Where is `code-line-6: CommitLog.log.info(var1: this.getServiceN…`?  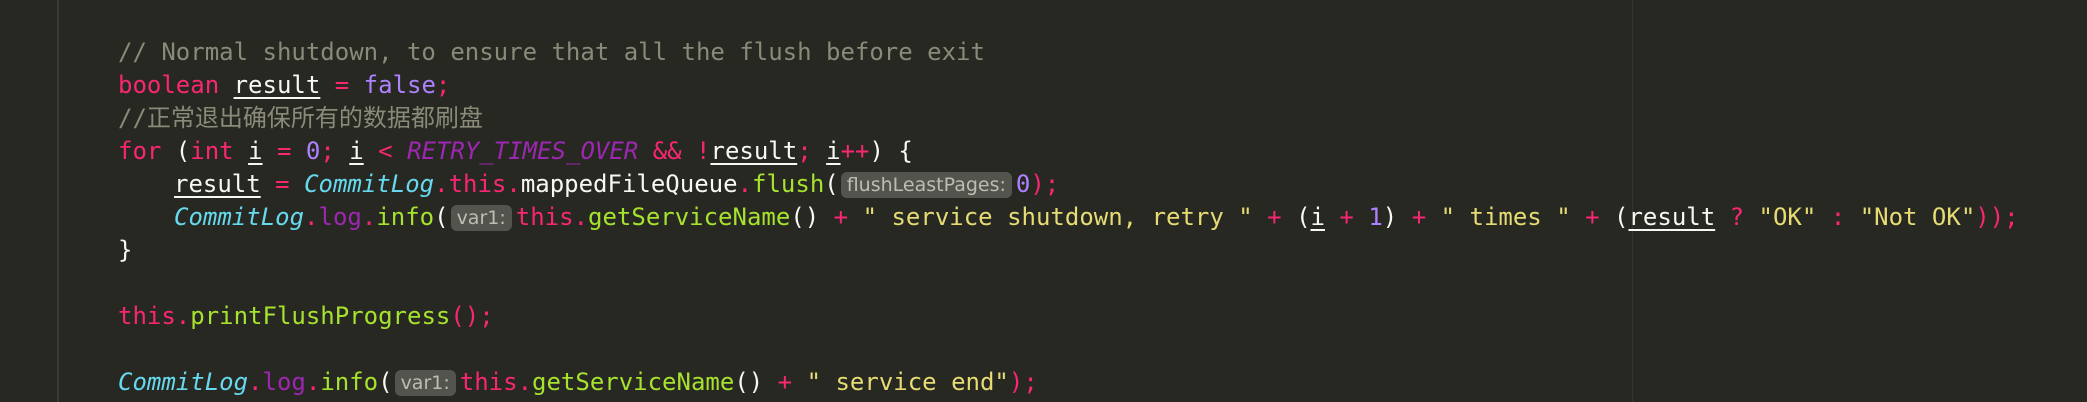 code-line-6: CommitLog.log.info(var1: this.getServiceN… is located at coordinates (1102, 217).